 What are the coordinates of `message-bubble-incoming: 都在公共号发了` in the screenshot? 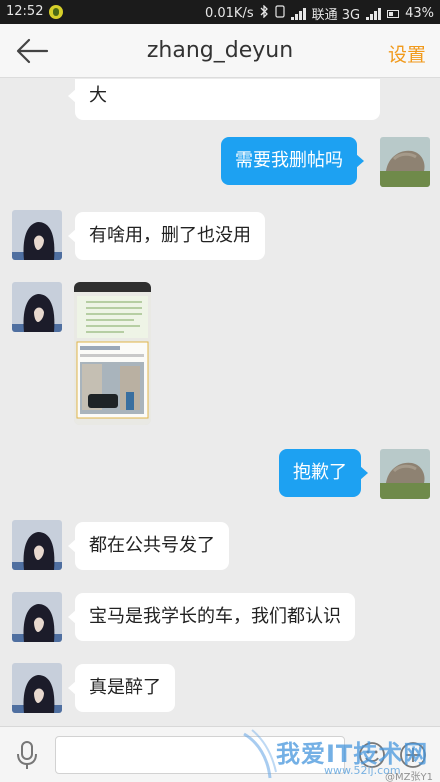 It's located at (148, 546).